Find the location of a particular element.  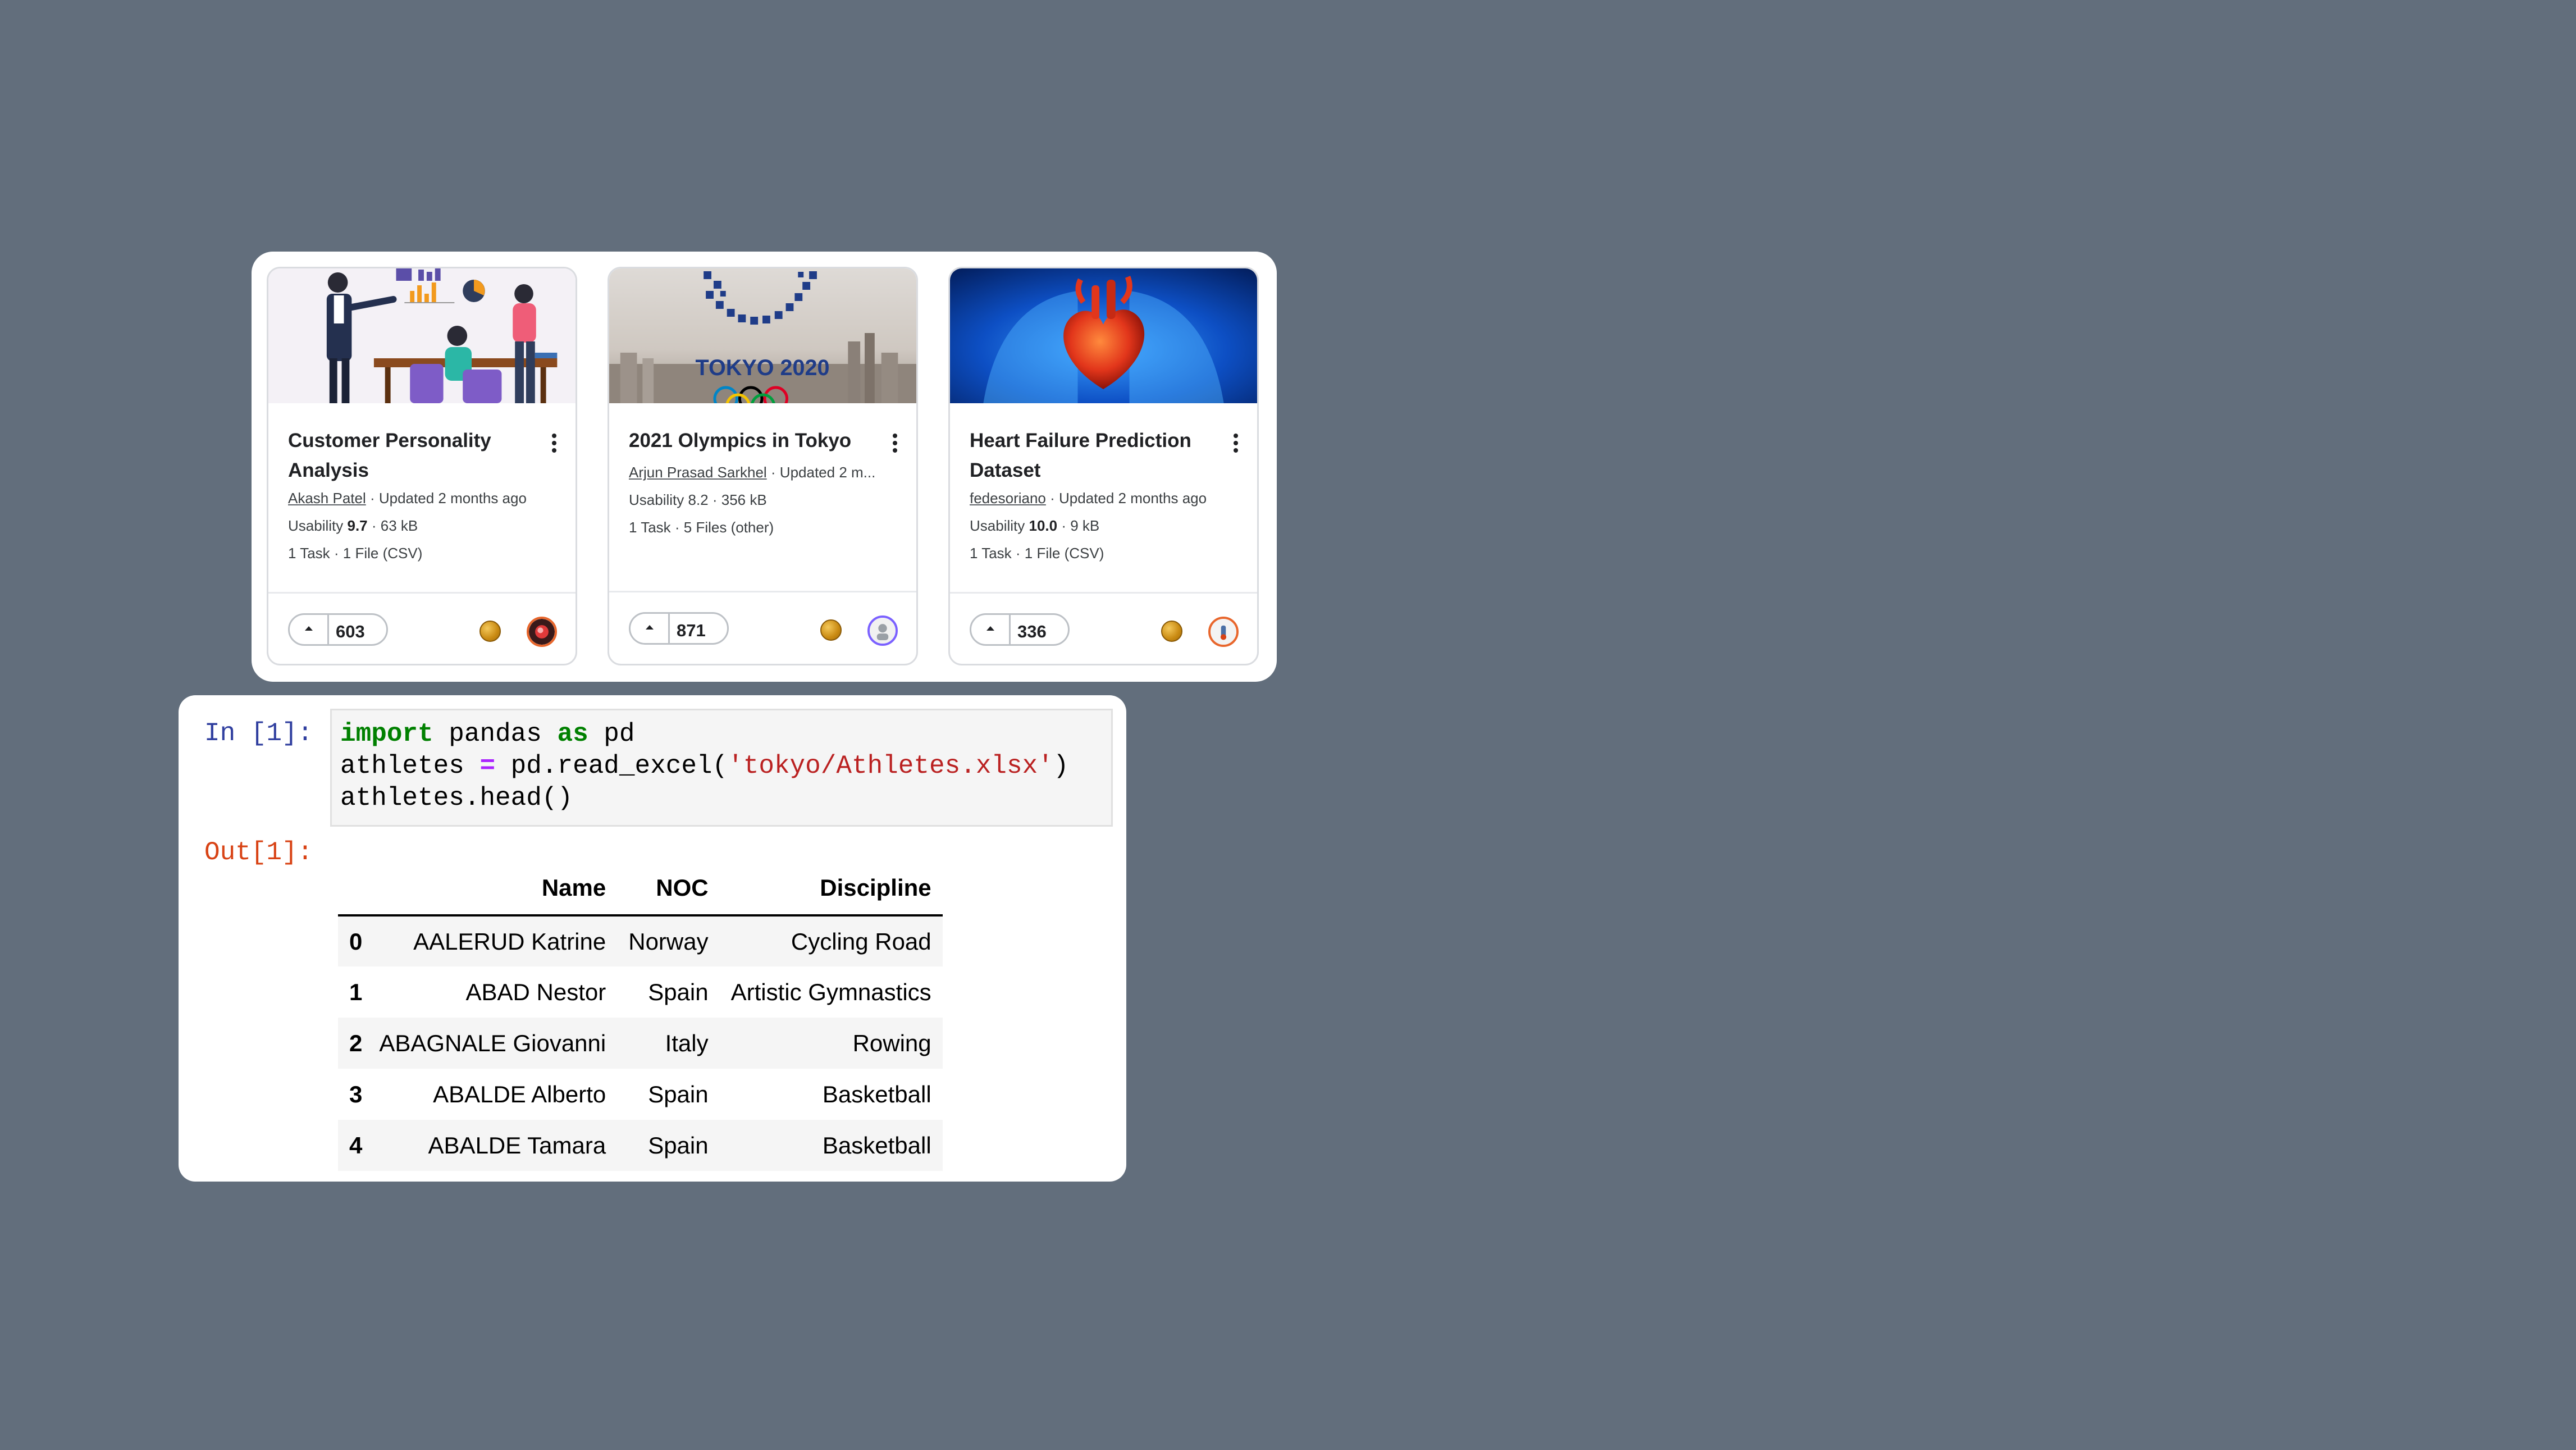

cell-noc: Norway is located at coordinates (668, 941).